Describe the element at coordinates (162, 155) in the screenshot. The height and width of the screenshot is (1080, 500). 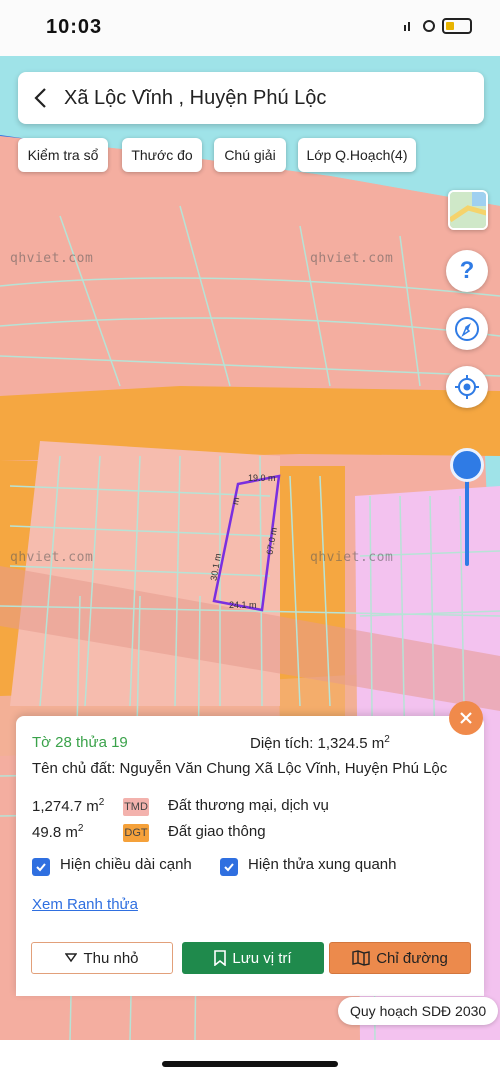
I see `chip-measure: Thước đo` at that location.